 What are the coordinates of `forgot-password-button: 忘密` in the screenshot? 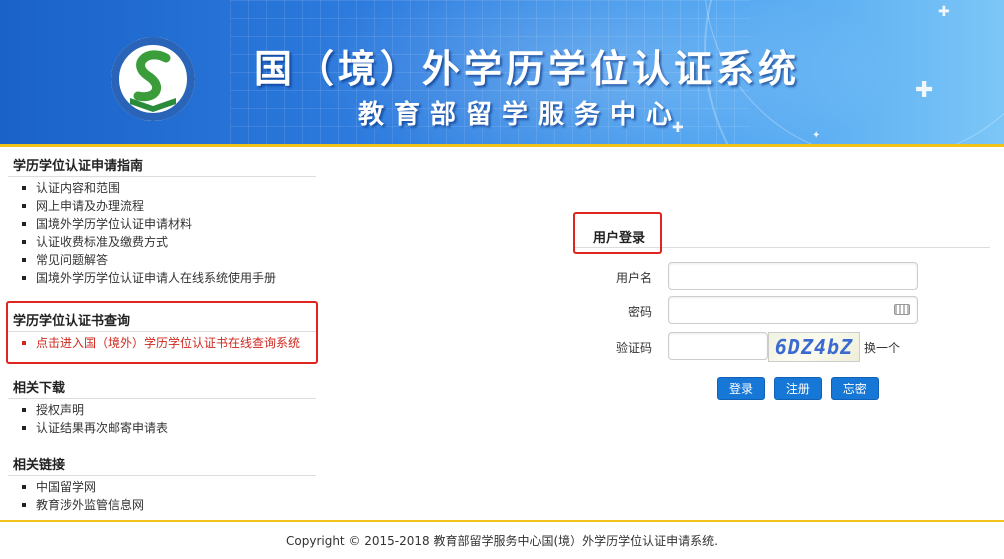 It's located at (854, 388).